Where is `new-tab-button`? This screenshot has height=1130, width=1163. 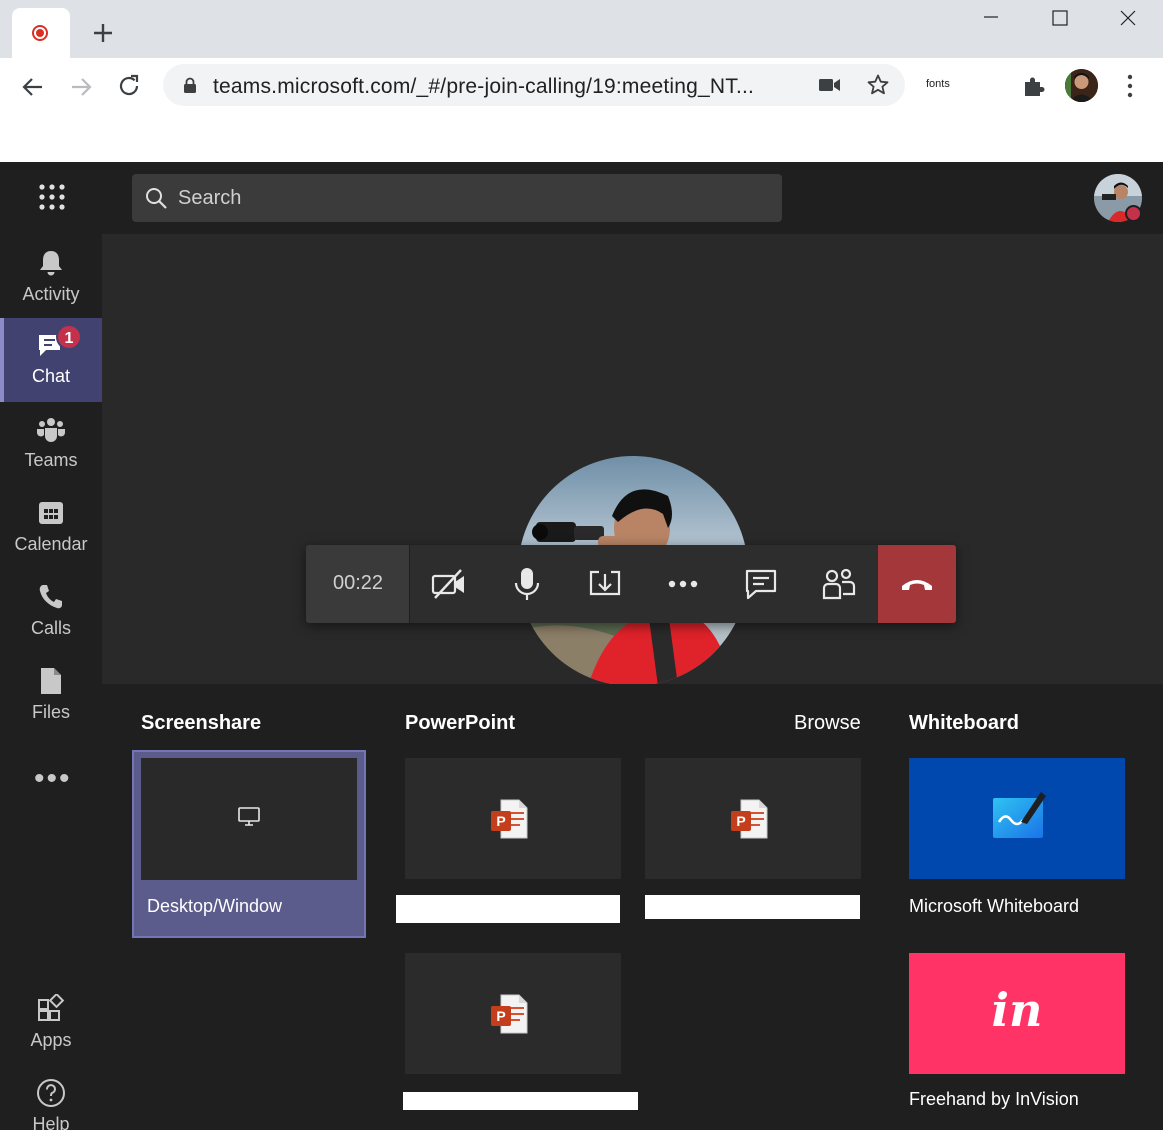 new-tab-button is located at coordinates (103, 33).